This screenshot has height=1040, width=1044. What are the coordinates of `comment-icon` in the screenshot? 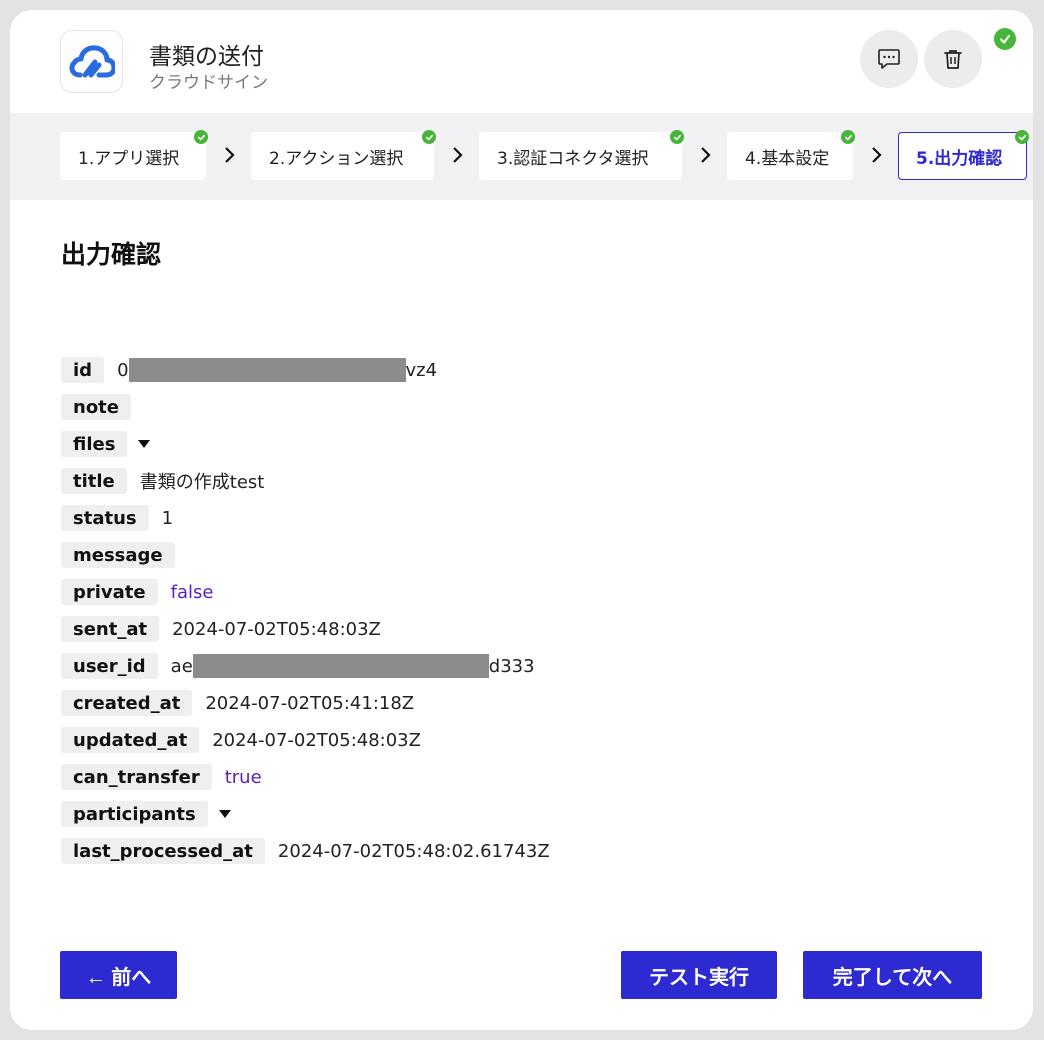 It's located at (889, 59).